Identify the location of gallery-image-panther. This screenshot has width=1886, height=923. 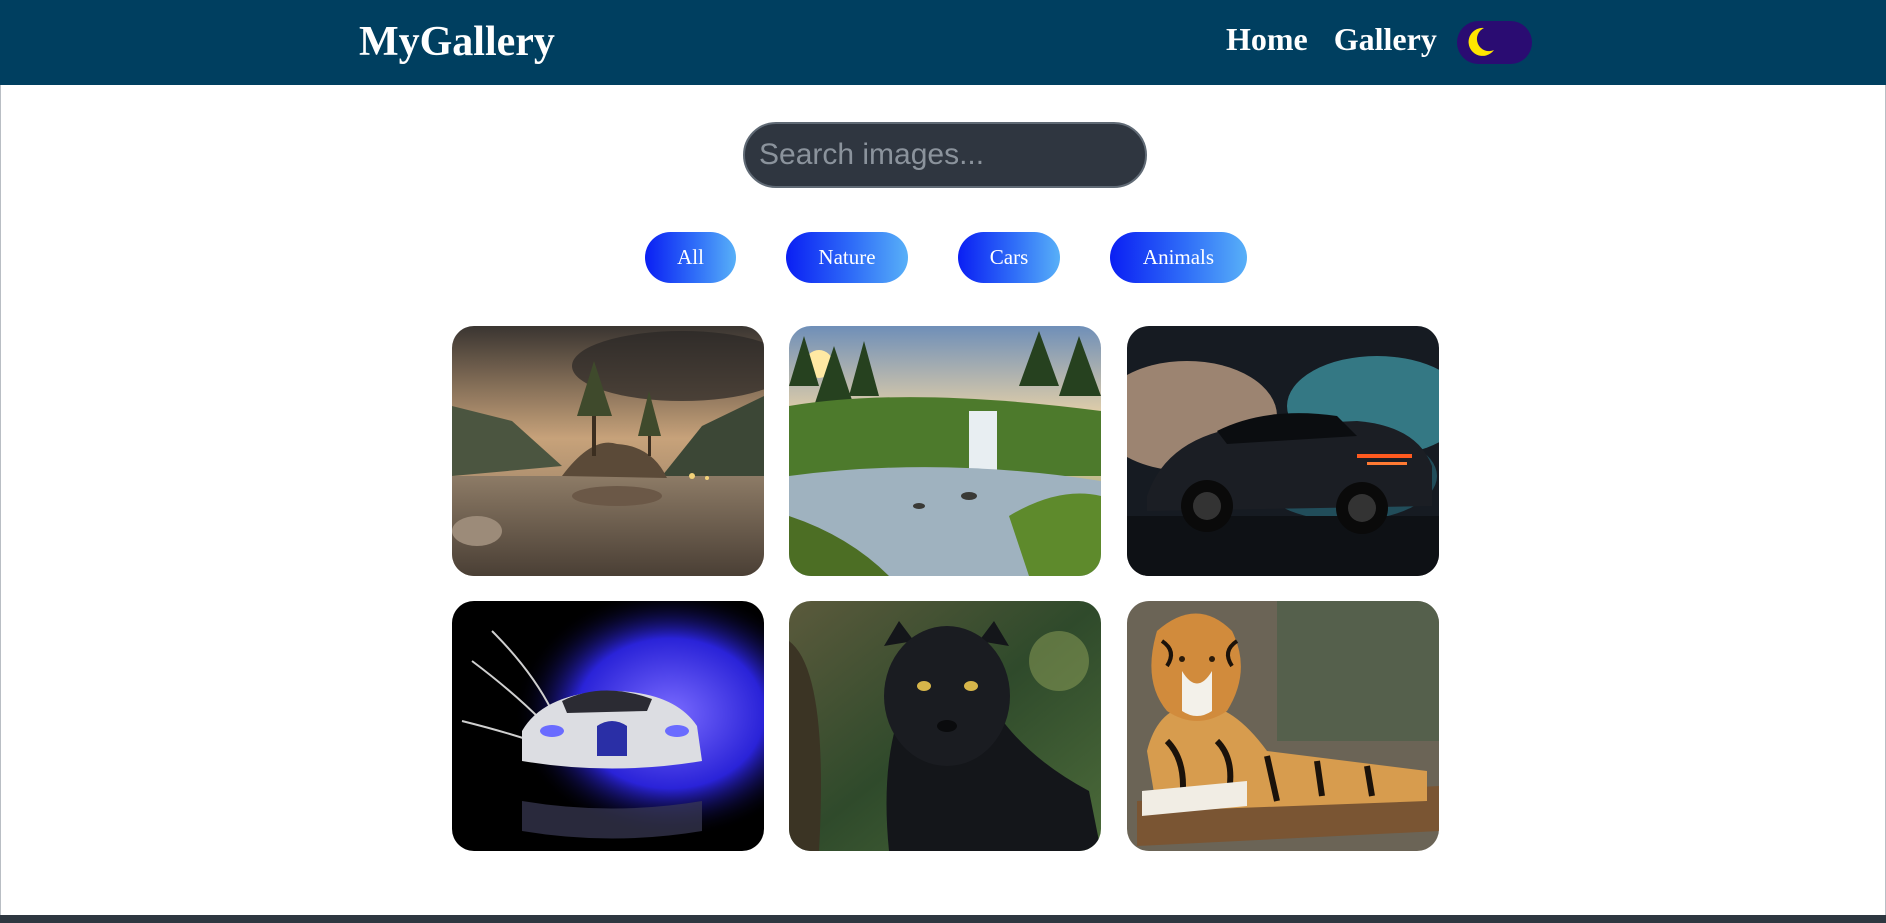
(945, 726).